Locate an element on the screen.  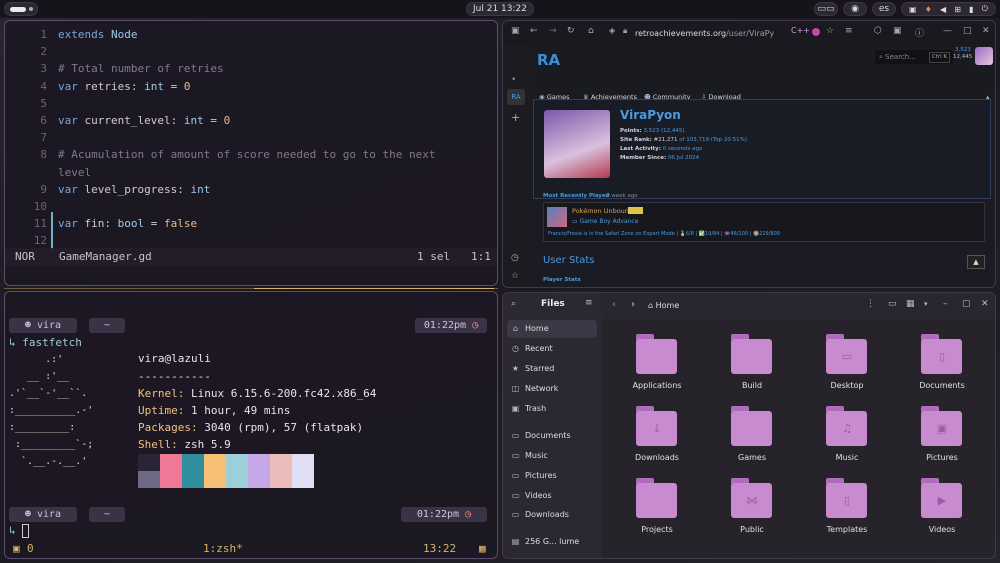
pane-divider is located at coordinates (251, 288).